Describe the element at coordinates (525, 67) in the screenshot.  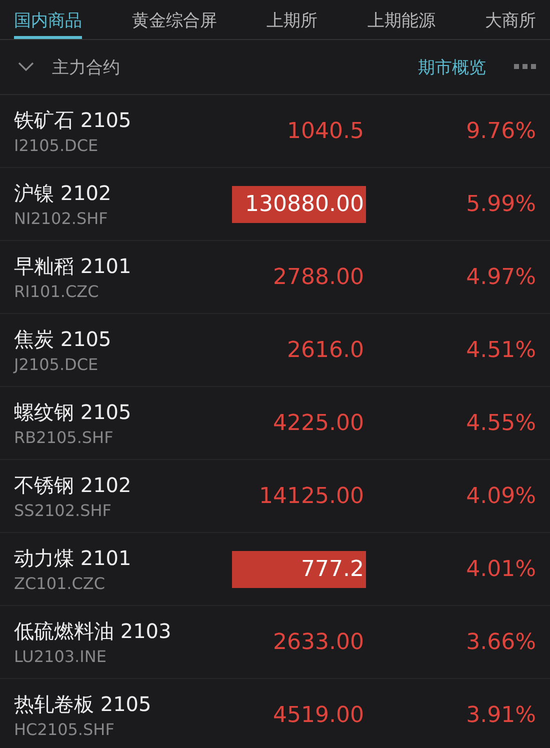
I see `more-icon` at that location.